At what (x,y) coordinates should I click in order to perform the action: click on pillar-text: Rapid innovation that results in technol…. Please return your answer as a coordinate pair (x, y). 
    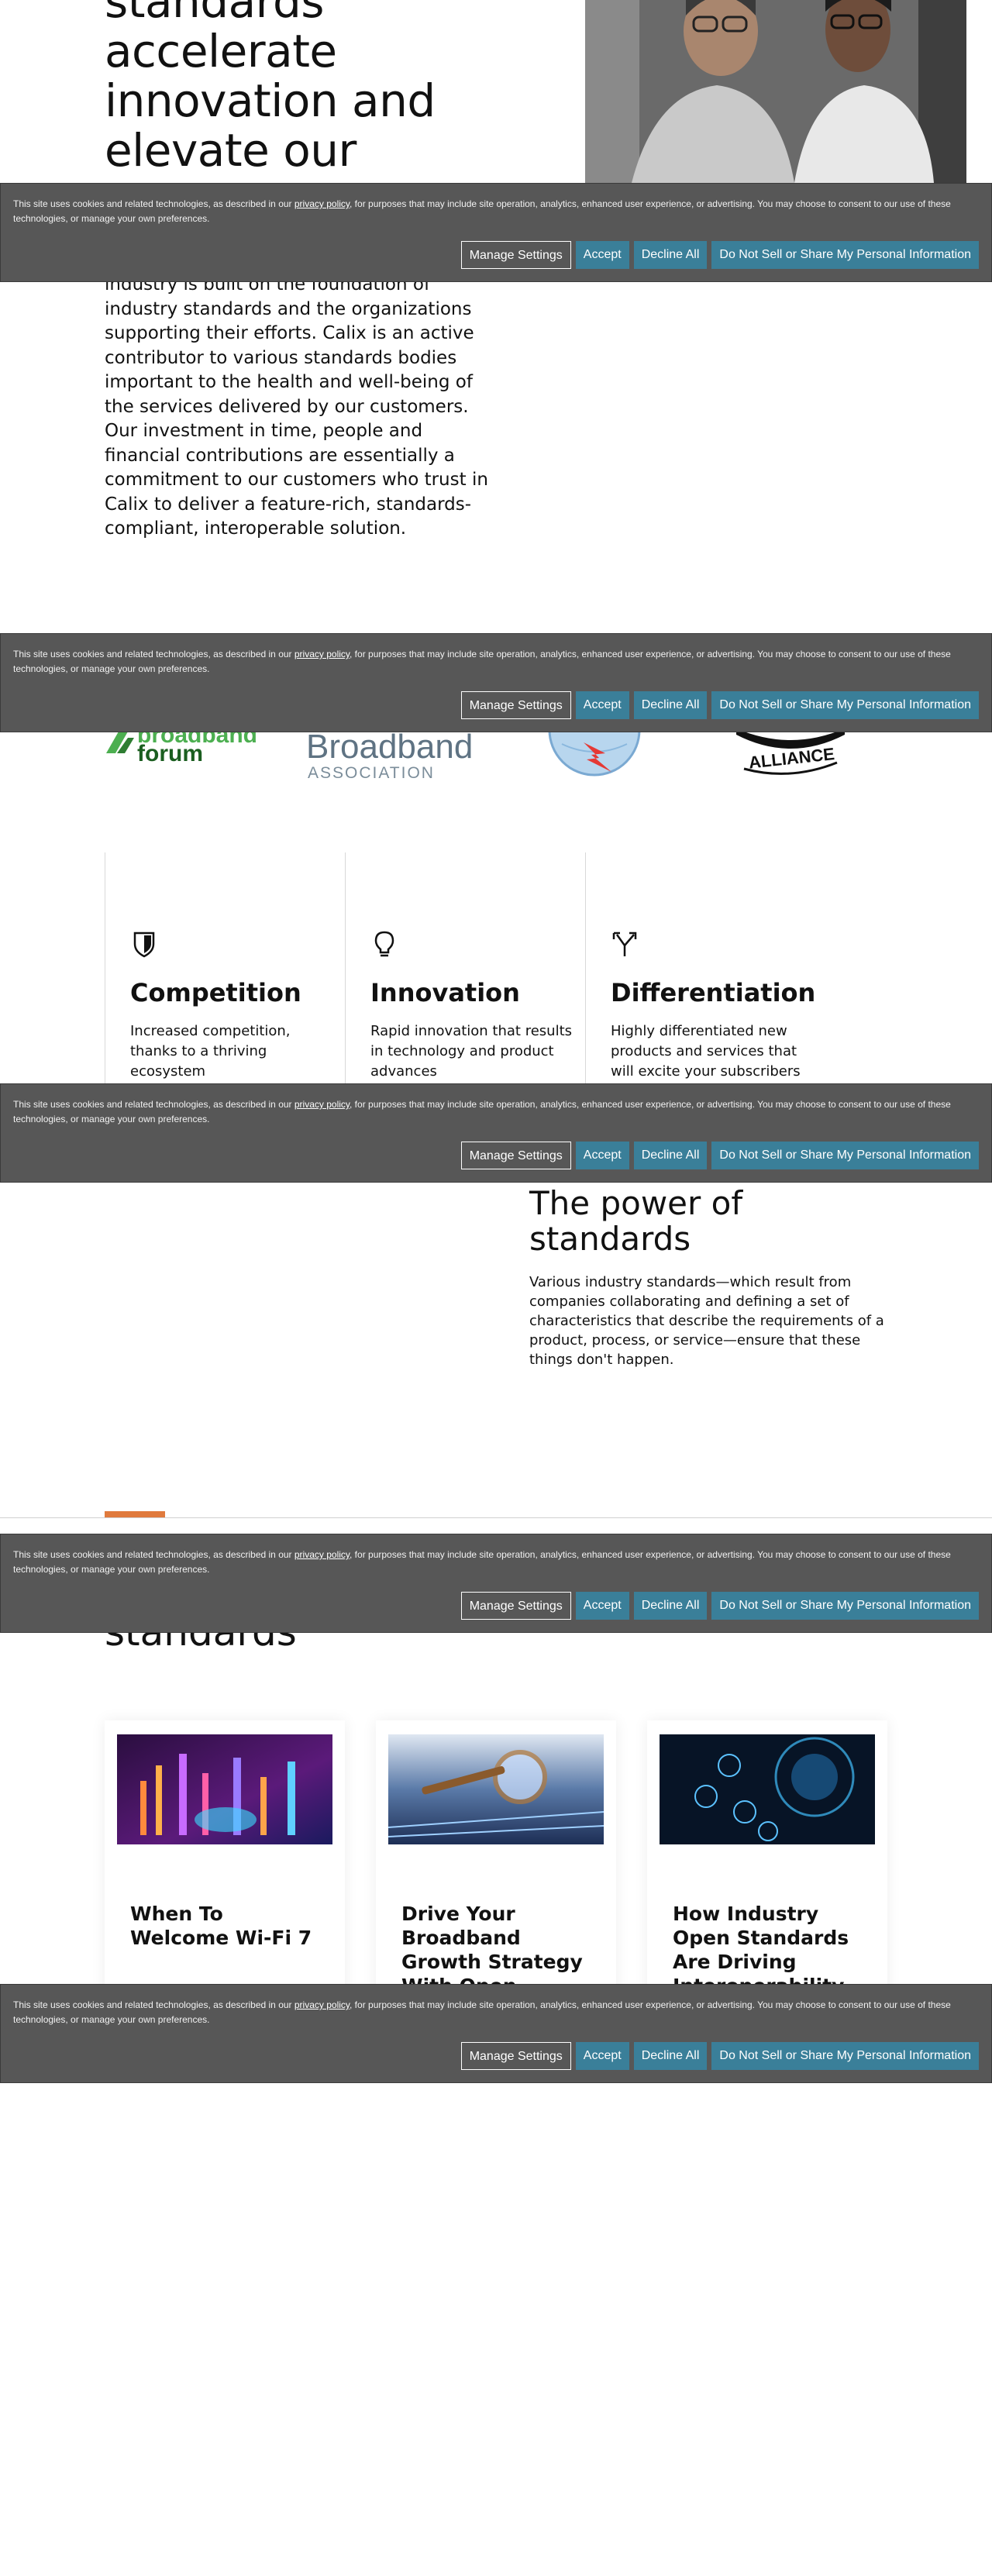
    Looking at the image, I should click on (471, 1051).